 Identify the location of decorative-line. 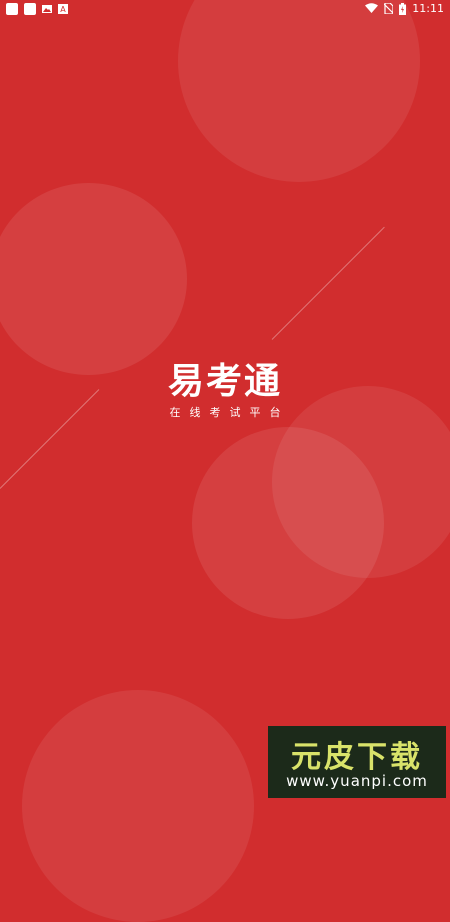
(328, 283).